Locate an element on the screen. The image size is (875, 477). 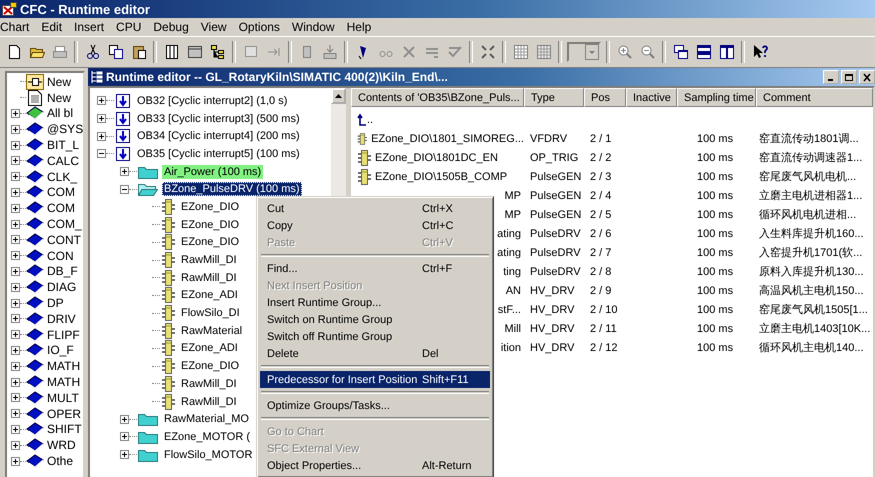
menu-item: Options is located at coordinates (259, 27).